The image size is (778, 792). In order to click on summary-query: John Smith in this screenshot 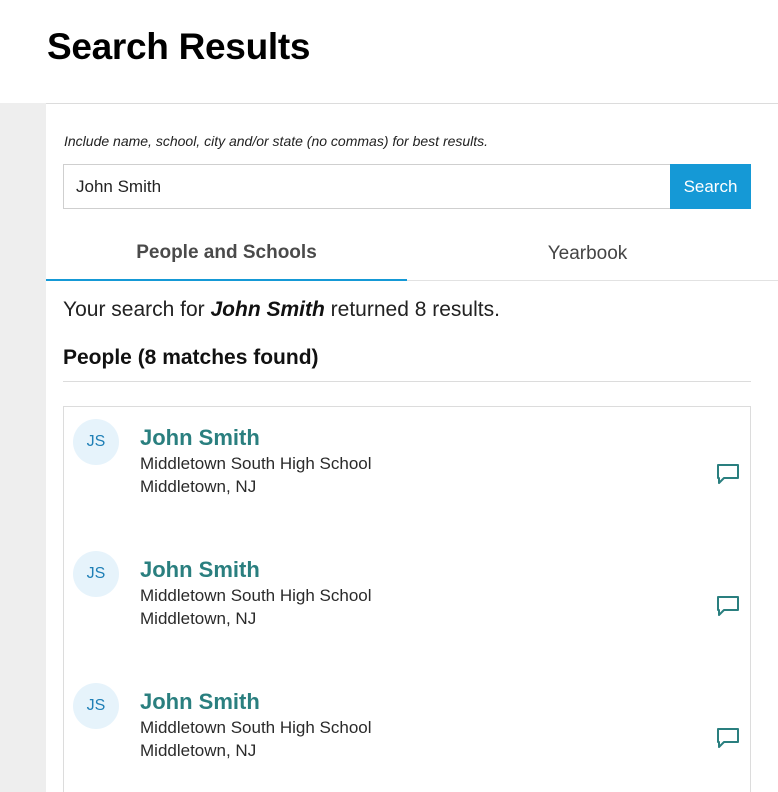, I will do `click(267, 309)`.